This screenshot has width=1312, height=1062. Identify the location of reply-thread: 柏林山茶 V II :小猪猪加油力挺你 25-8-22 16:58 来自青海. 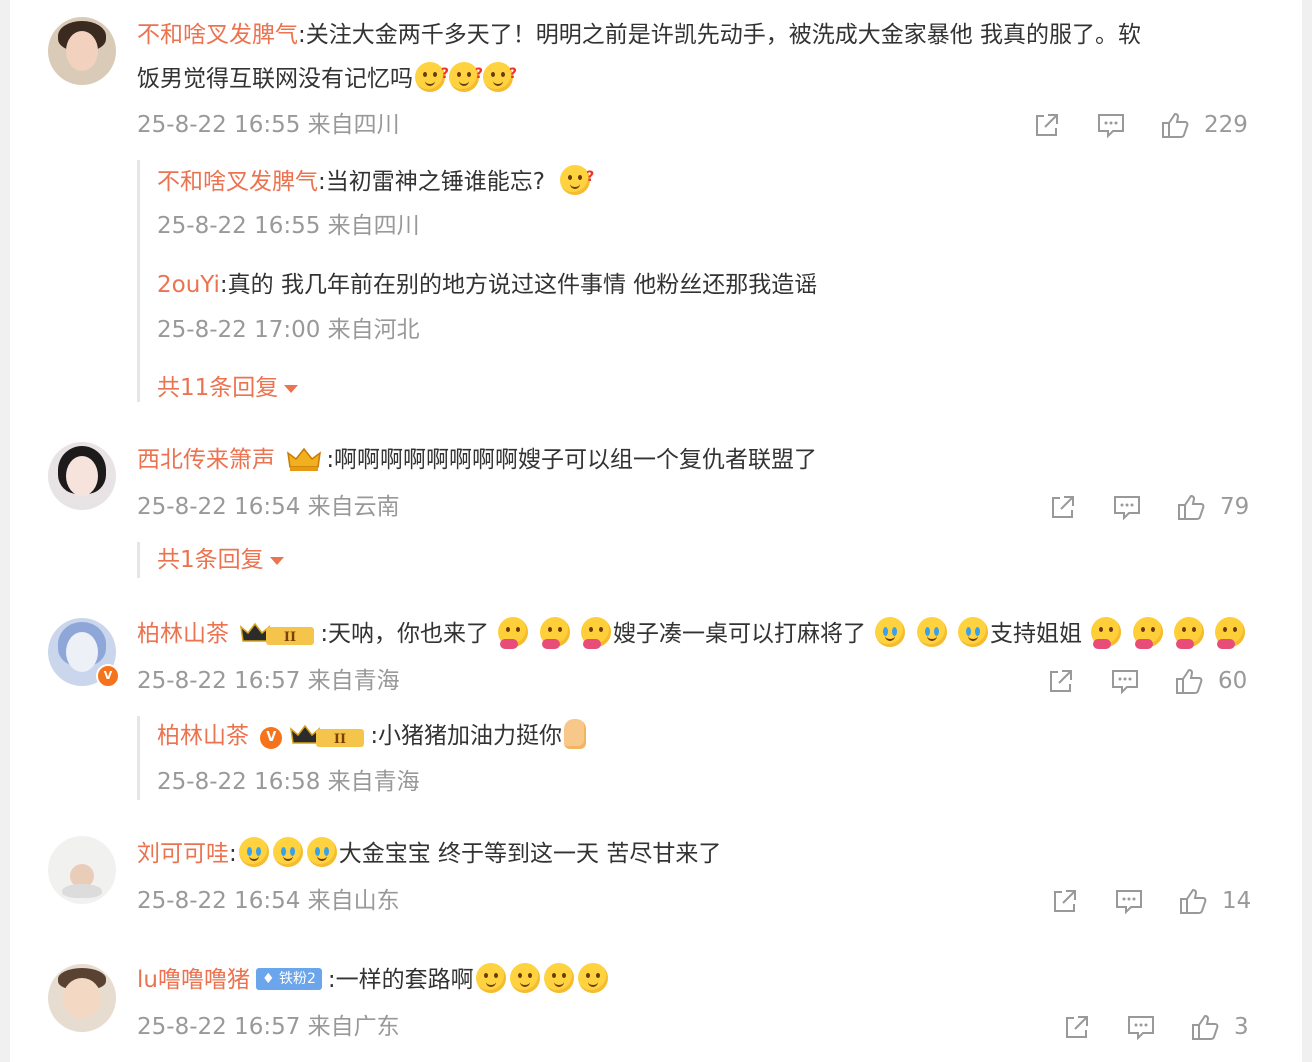
(362, 758).